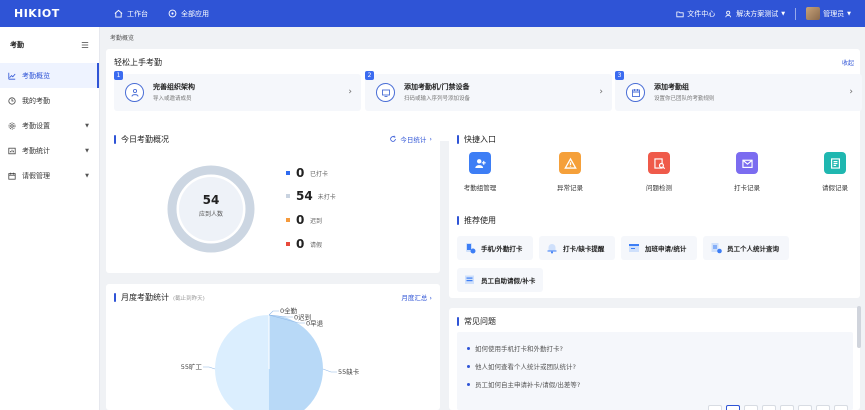 This screenshot has height=410, width=865. What do you see at coordinates (137, 13) in the screenshot?
I see `nav-workbench-label: 工作台` at bounding box center [137, 13].